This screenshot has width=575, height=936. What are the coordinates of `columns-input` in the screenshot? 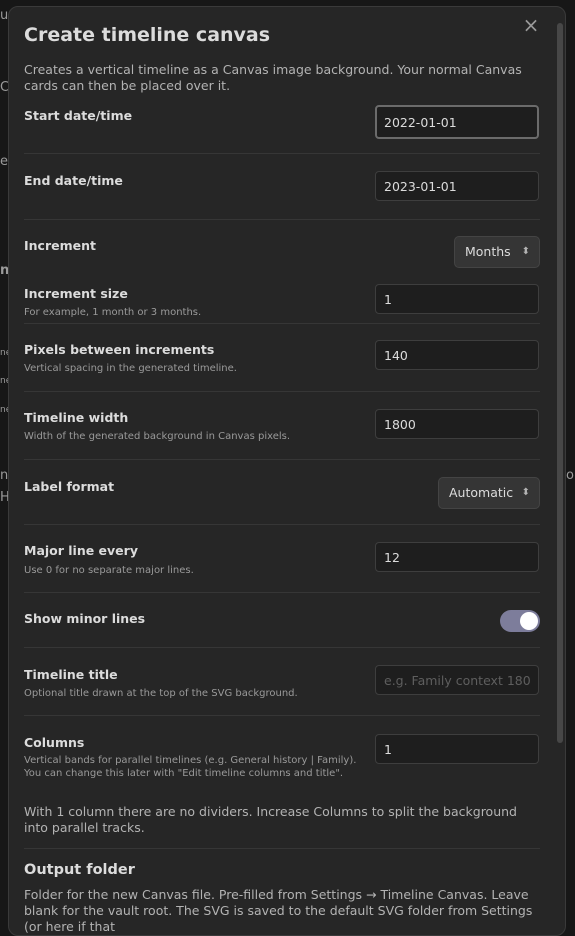 It's located at (457, 749).